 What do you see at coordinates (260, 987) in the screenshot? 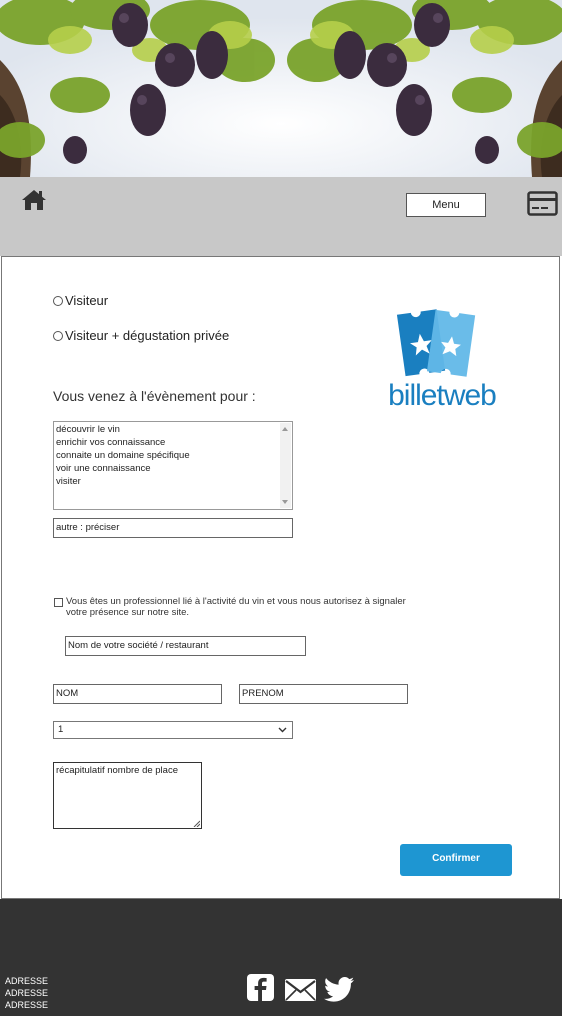
I see `facebook-icon` at bounding box center [260, 987].